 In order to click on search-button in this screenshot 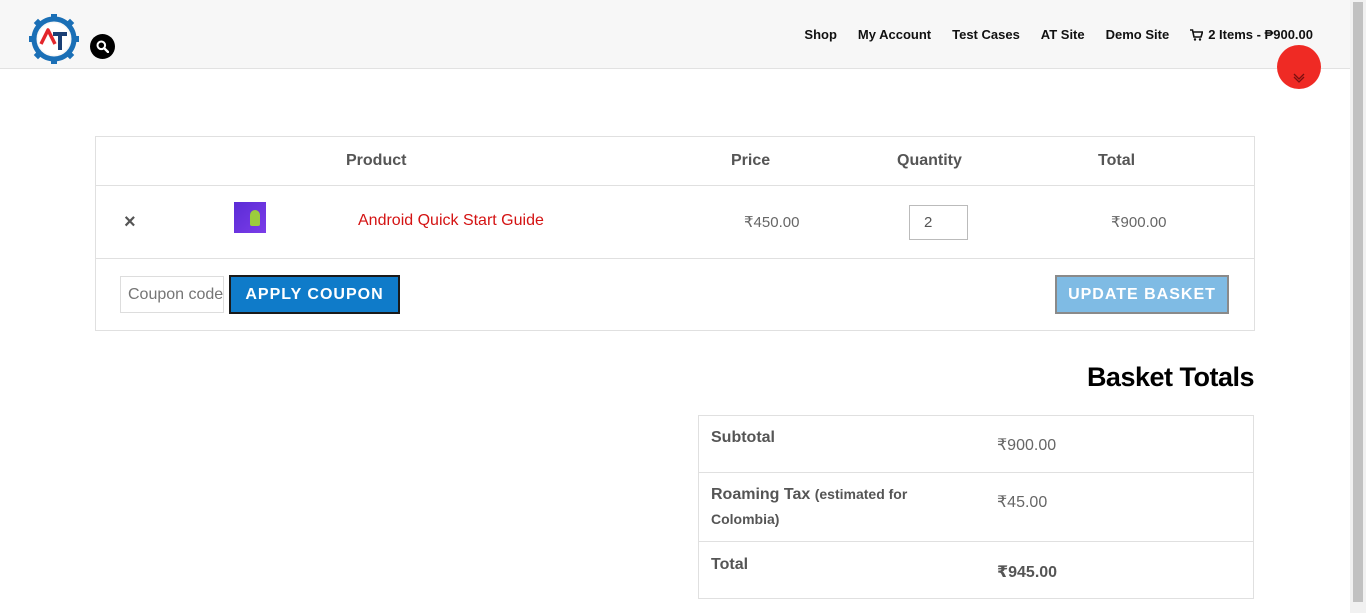, I will do `click(102, 46)`.